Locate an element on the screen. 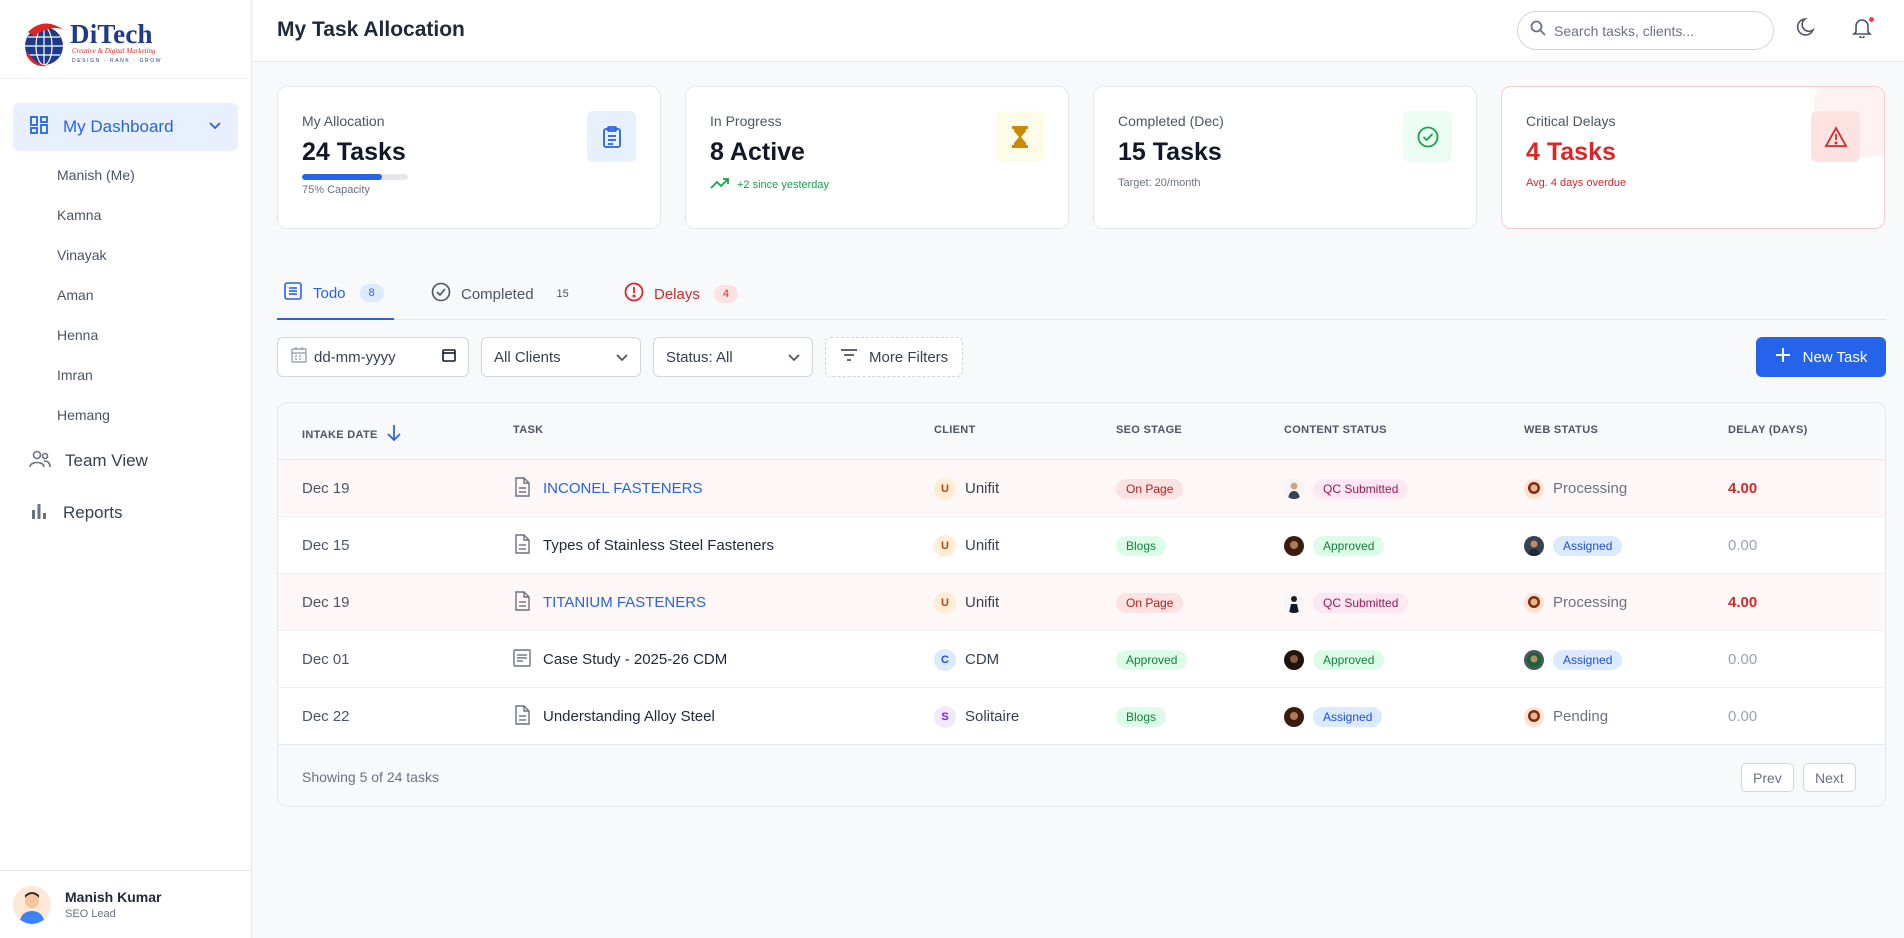  brand-tagline: Creative & Digital Marketing is located at coordinates (114, 51).